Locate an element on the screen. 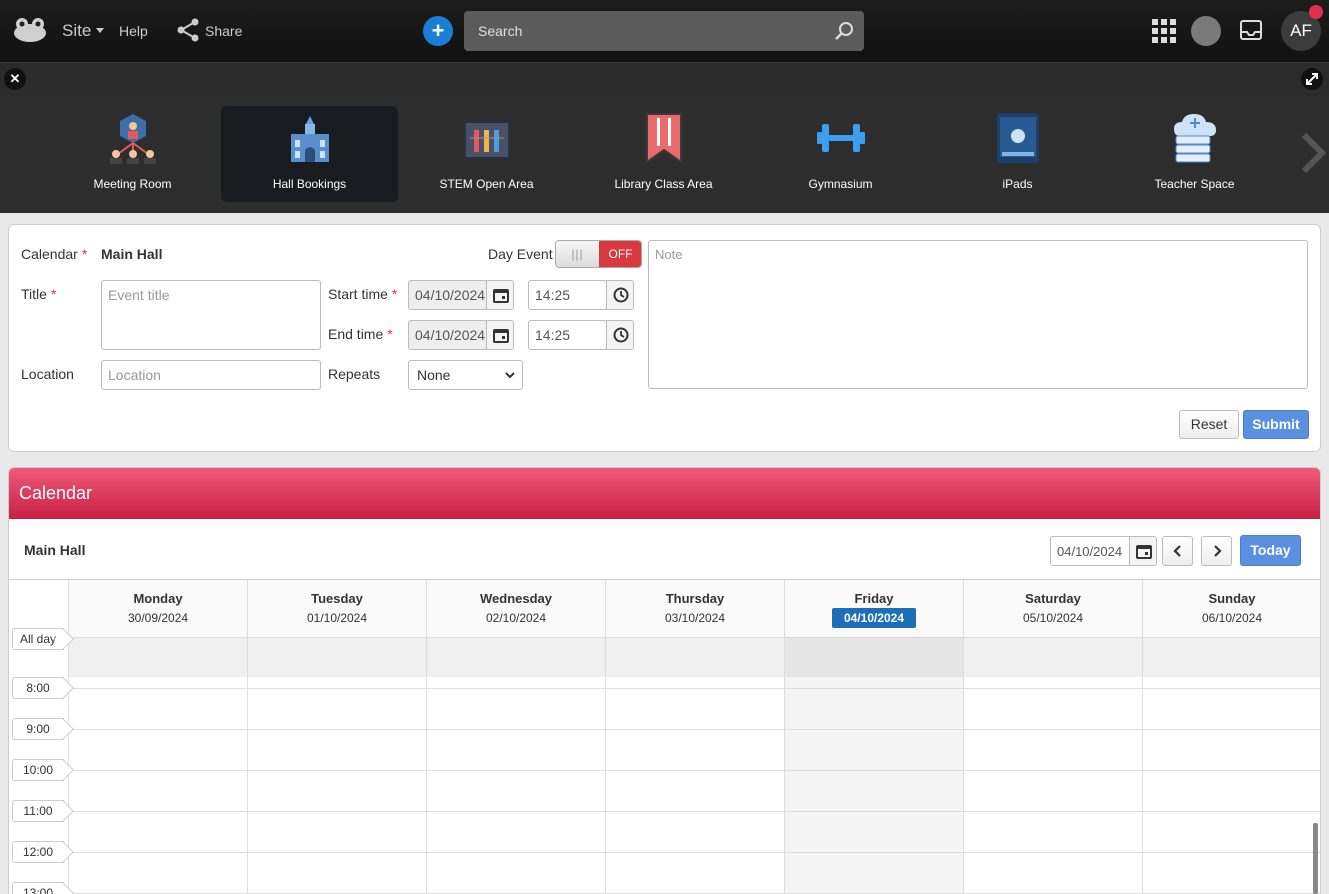  calendar-label: Calendar * is located at coordinates (54, 254).